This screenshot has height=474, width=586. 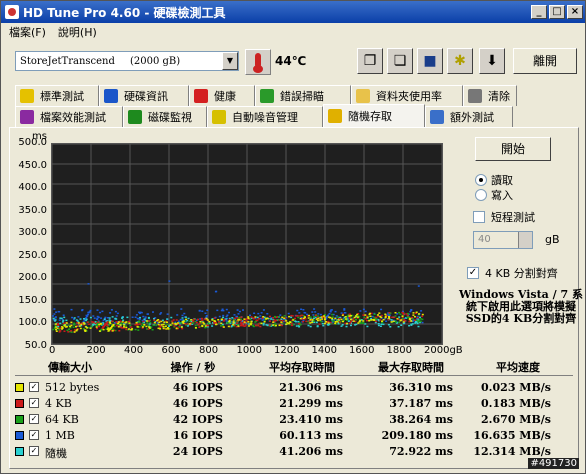 I want to click on drive-name: StoreJetTranscend, so click(x=67, y=61).